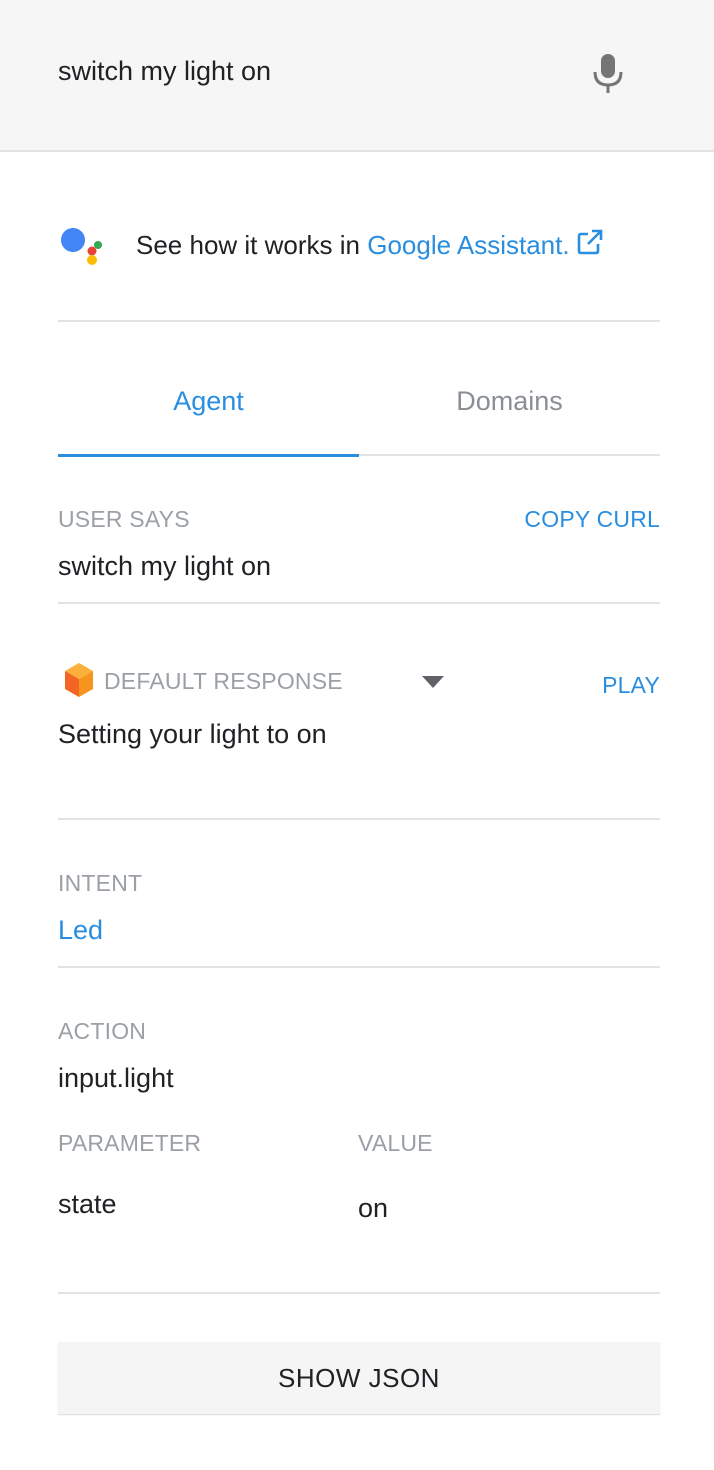  What do you see at coordinates (252, 245) in the screenshot?
I see `assistant-banner-prefix: See how it works in` at bounding box center [252, 245].